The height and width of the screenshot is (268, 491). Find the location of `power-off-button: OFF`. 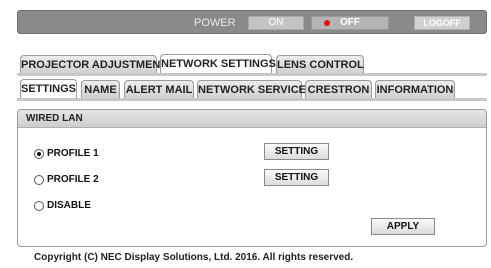

power-off-button: OFF is located at coordinates (350, 23).